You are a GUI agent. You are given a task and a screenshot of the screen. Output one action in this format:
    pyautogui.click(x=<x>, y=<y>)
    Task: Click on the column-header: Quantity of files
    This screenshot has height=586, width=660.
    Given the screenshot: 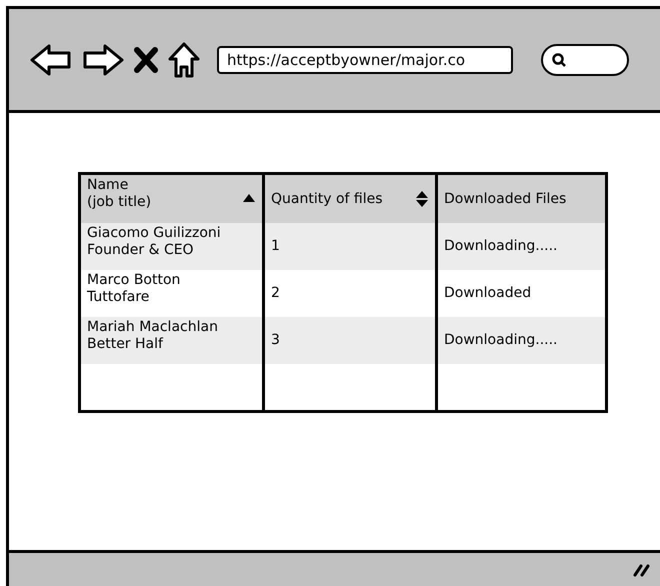 What is the action you would take?
    pyautogui.click(x=351, y=199)
    